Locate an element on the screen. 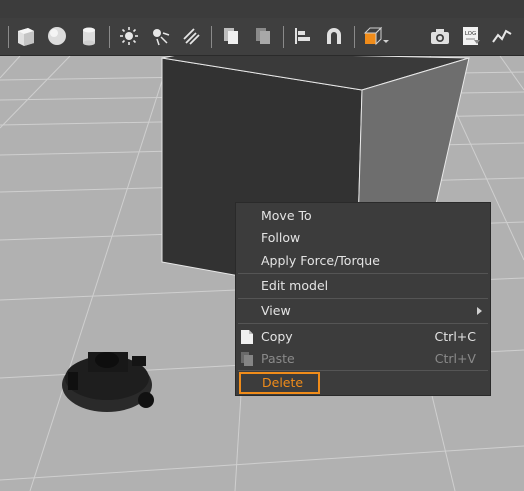  menu-item-label: Move To is located at coordinates (286, 215).